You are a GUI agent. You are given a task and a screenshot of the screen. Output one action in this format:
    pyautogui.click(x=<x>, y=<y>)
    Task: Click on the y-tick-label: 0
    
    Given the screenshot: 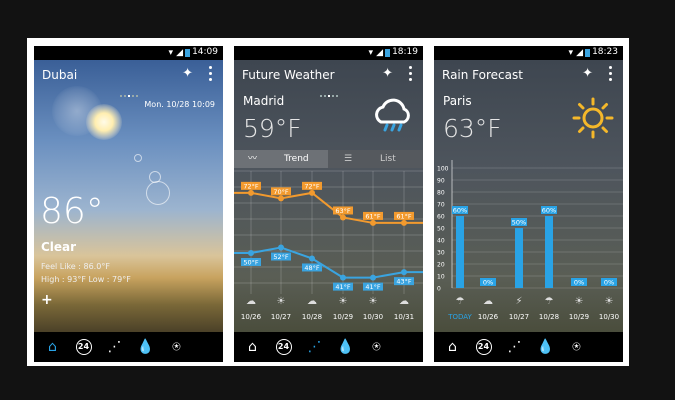 What is the action you would take?
    pyautogui.click(x=439, y=289)
    